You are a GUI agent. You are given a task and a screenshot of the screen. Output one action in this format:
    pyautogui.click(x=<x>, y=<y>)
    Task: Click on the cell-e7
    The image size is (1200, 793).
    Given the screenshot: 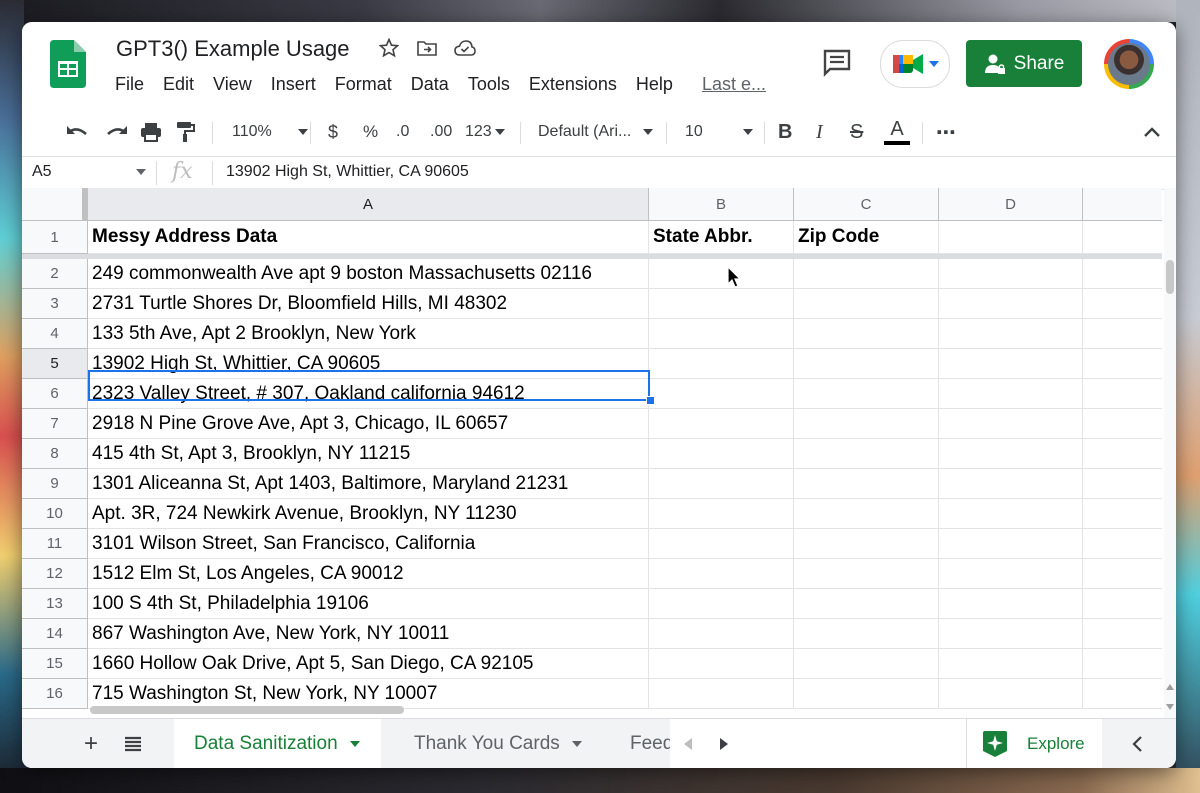 What is the action you would take?
    pyautogui.click(x=1122, y=424)
    